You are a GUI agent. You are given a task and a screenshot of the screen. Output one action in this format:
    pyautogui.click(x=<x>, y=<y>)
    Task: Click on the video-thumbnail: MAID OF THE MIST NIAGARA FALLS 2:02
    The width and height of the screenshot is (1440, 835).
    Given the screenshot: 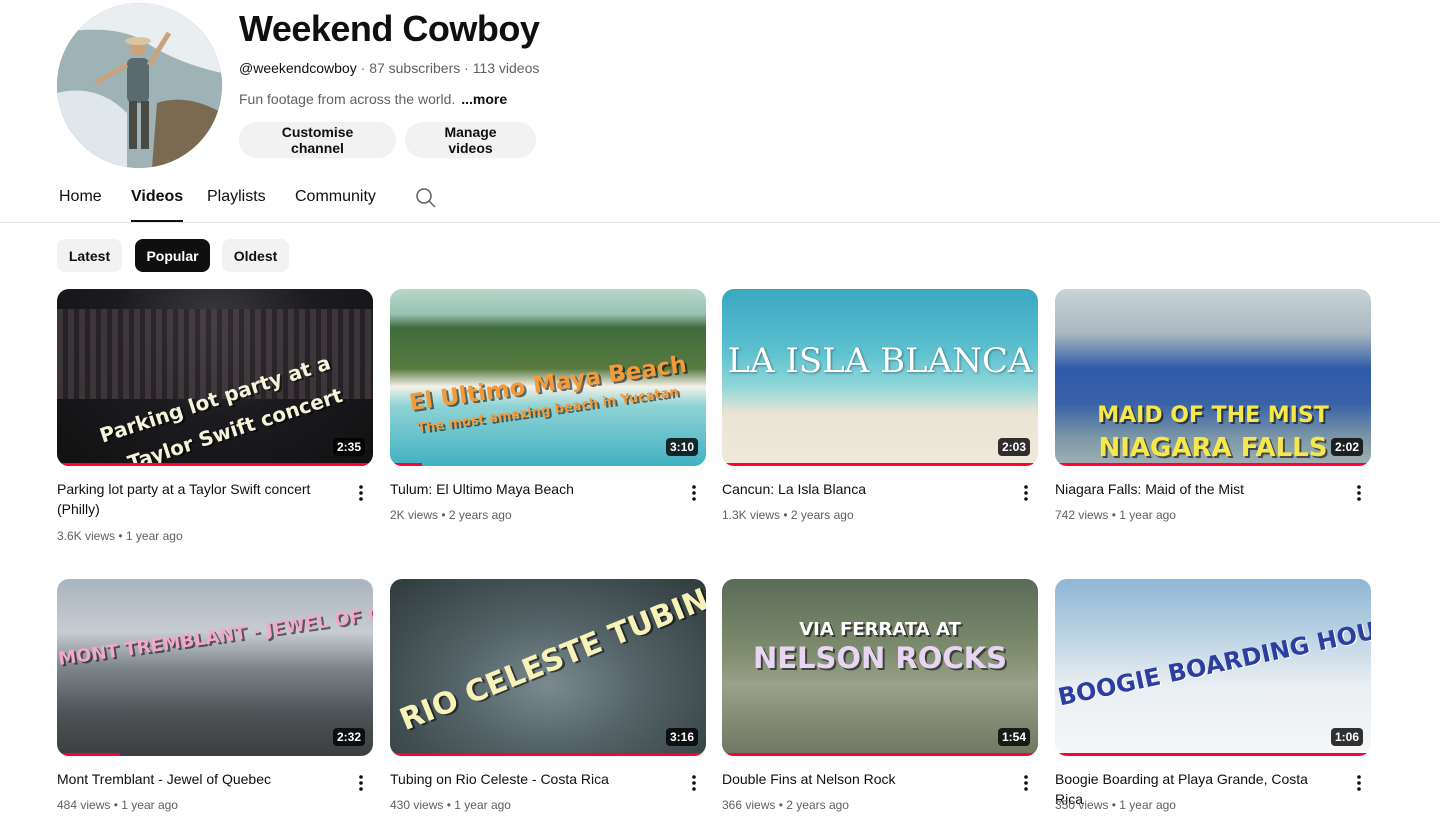 What is the action you would take?
    pyautogui.click(x=1213, y=377)
    